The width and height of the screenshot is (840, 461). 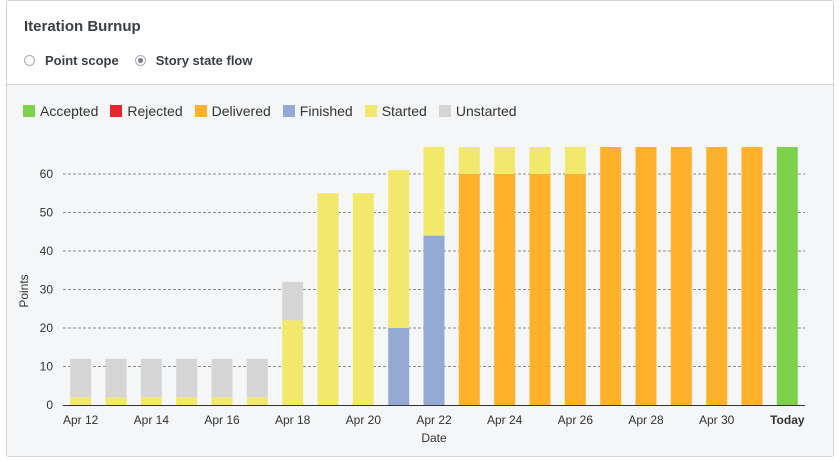 I want to click on y-tick-label: 10, so click(x=47, y=366).